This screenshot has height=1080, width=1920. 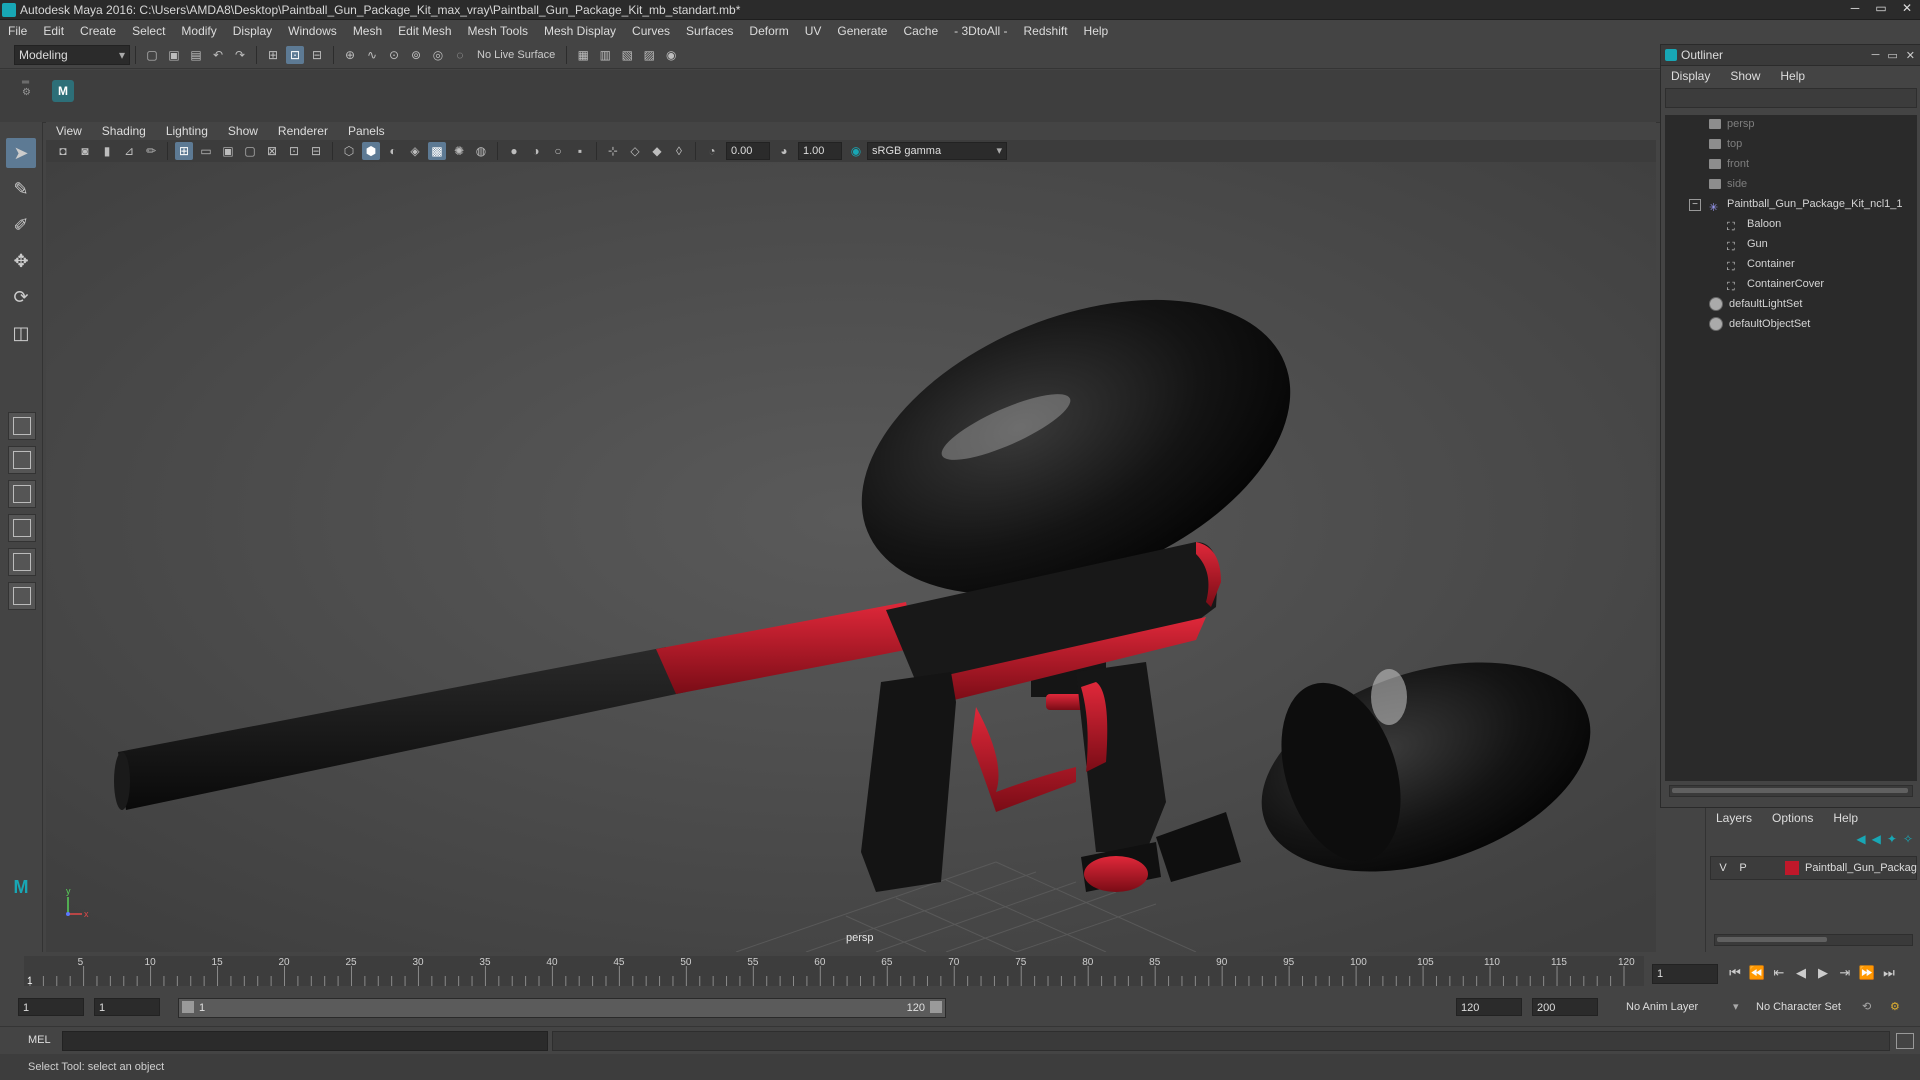 What do you see at coordinates (312, 31) in the screenshot?
I see `menu-windows: Windows` at bounding box center [312, 31].